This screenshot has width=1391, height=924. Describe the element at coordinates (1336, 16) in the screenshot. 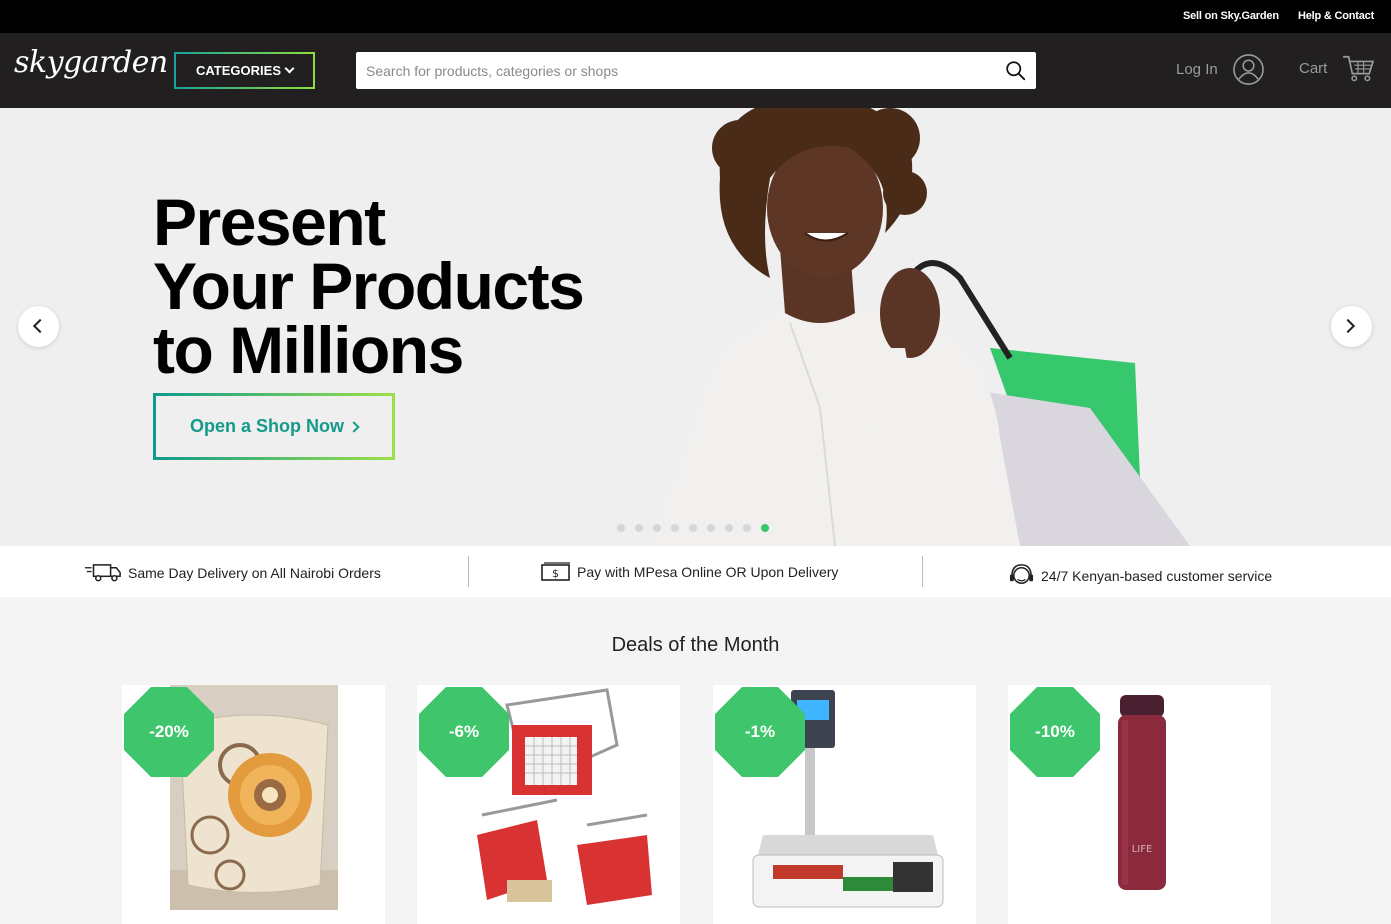

I see `help-contact-link: Help & Contact` at that location.